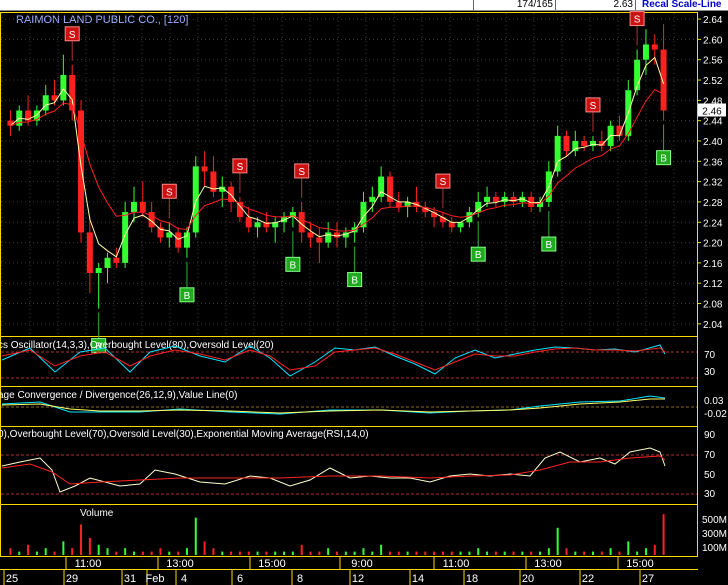 The height and width of the screenshot is (585, 728). I want to click on volume-panel: Volume 500M 300M 100M, so click(368, 531).